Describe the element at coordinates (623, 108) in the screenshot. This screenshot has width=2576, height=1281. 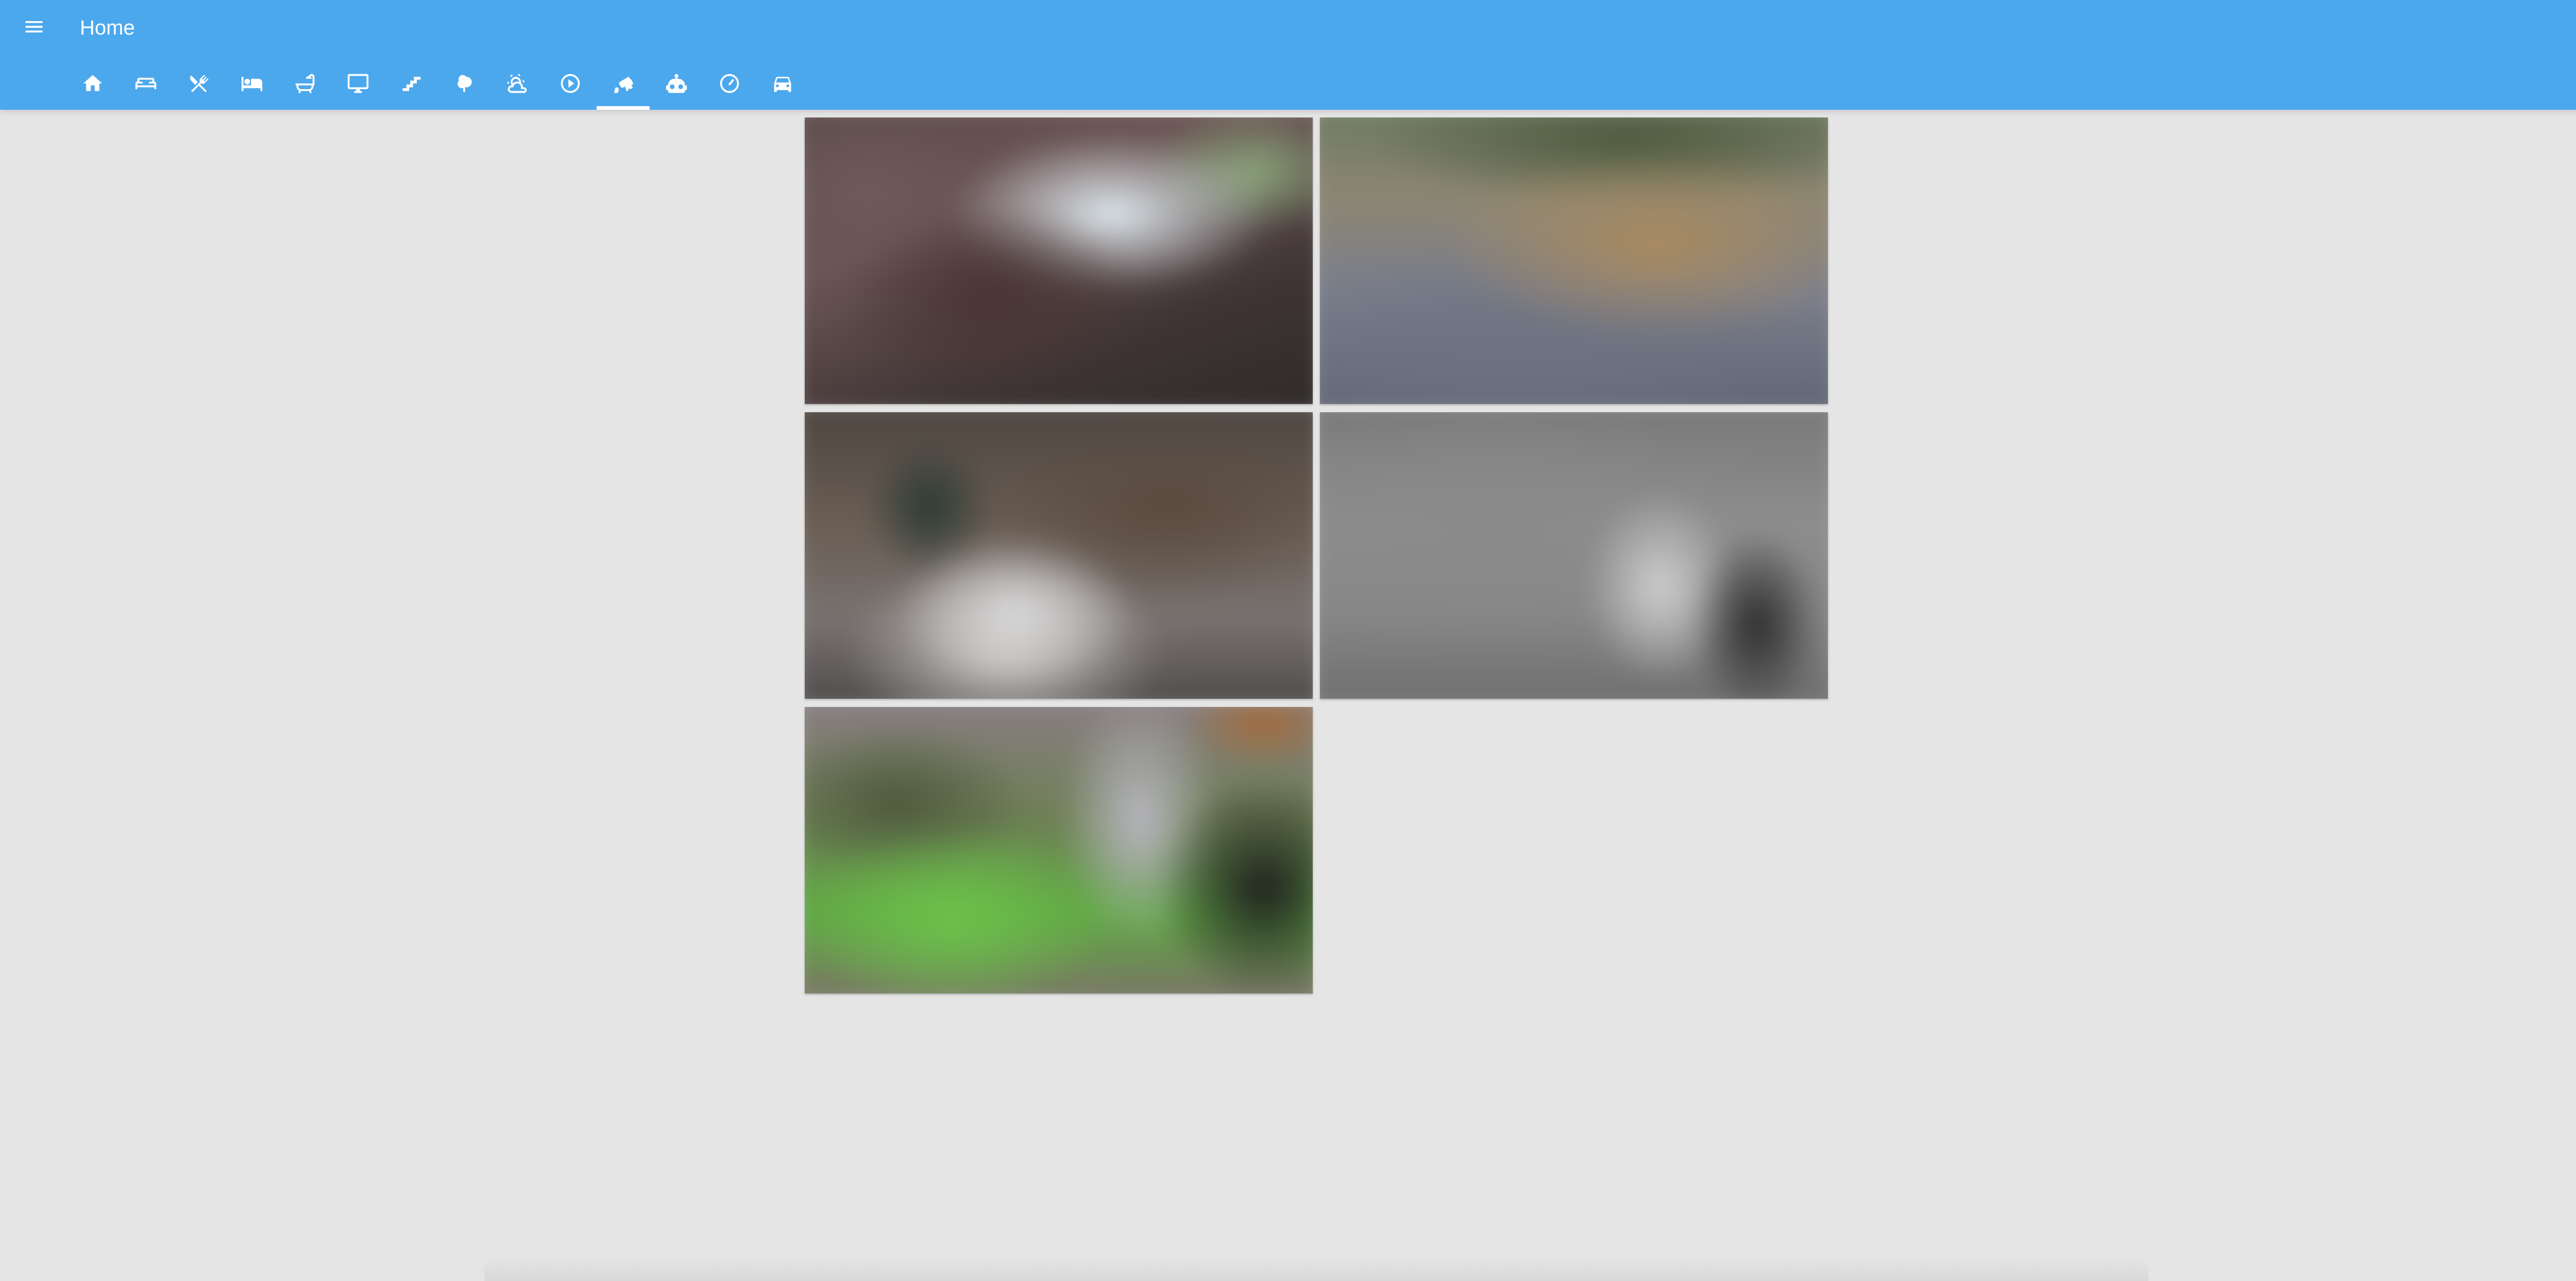
I see `active-tab-indicator` at that location.